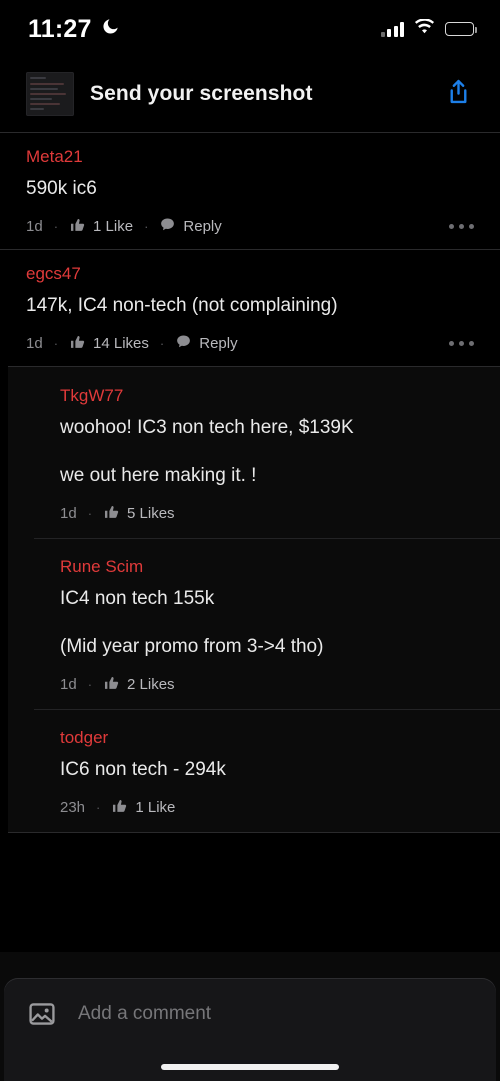  What do you see at coordinates (250, 190) in the screenshot?
I see `comment-item: Meta21 590k ic6 1d · 1 Like · Reply` at bounding box center [250, 190].